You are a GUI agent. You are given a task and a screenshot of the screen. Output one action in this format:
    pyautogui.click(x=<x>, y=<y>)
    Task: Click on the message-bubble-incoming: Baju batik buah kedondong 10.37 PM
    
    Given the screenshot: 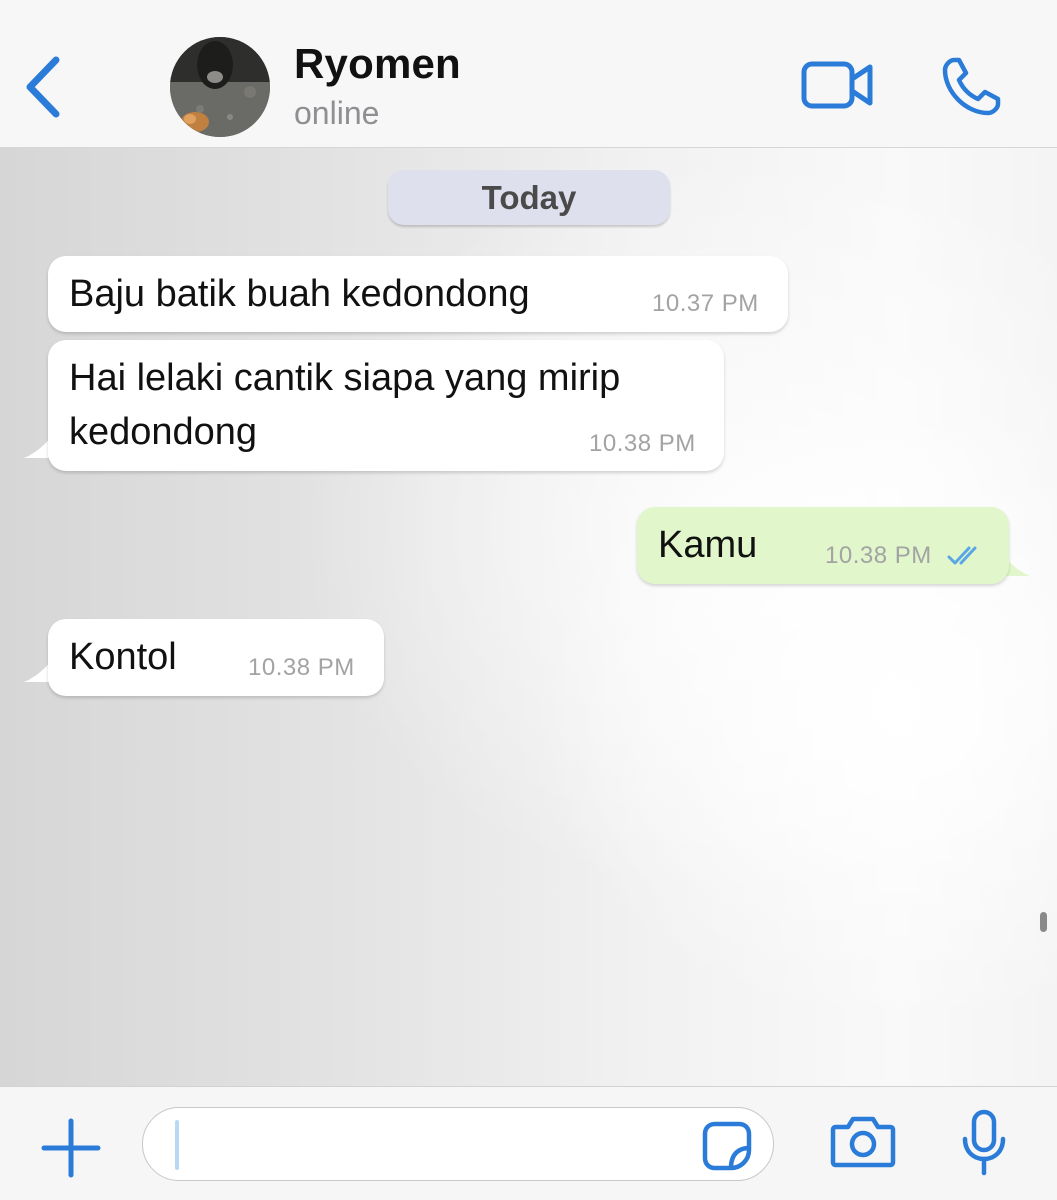 What is the action you would take?
    pyautogui.click(x=418, y=294)
    